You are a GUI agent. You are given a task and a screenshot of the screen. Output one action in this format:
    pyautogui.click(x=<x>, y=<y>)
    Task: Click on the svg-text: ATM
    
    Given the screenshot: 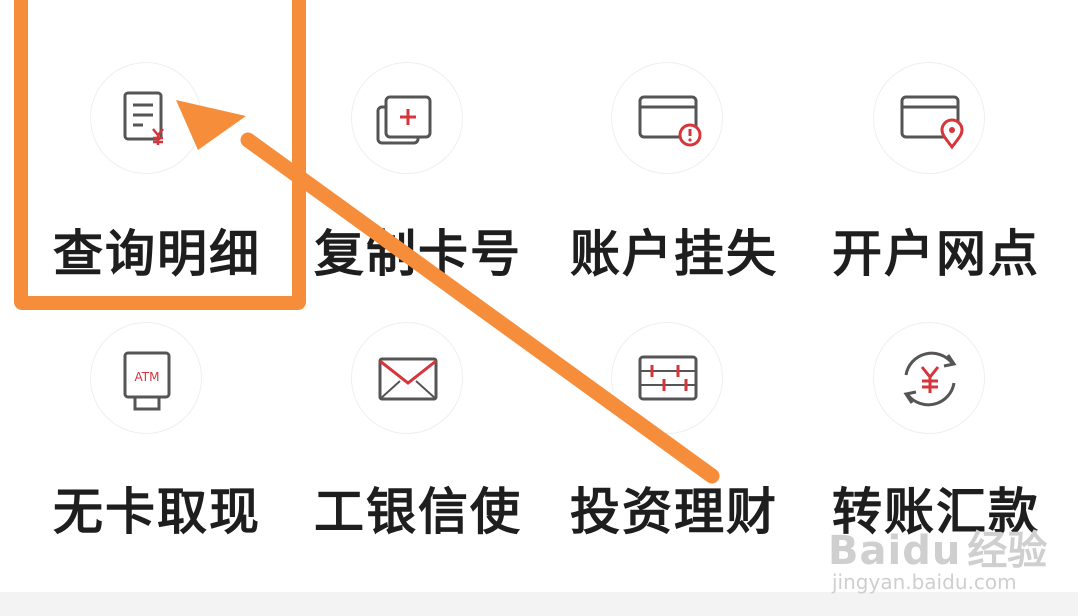 What is the action you would take?
    pyautogui.click(x=147, y=377)
    